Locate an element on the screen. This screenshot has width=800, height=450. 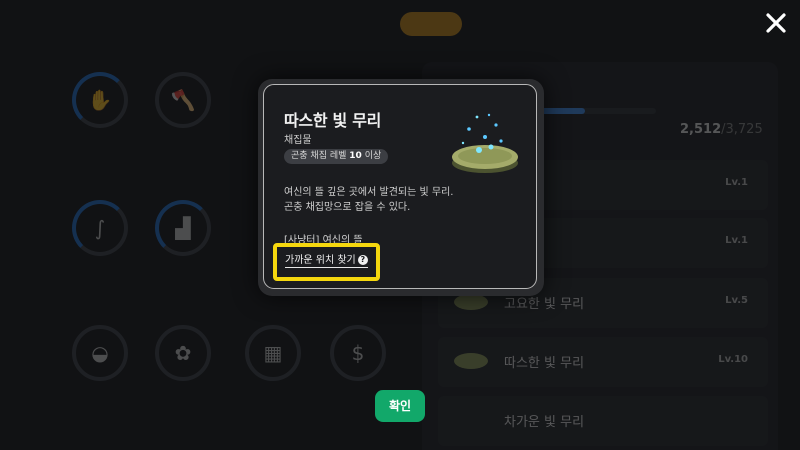
item-level: Lv.10 is located at coordinates (733, 359).